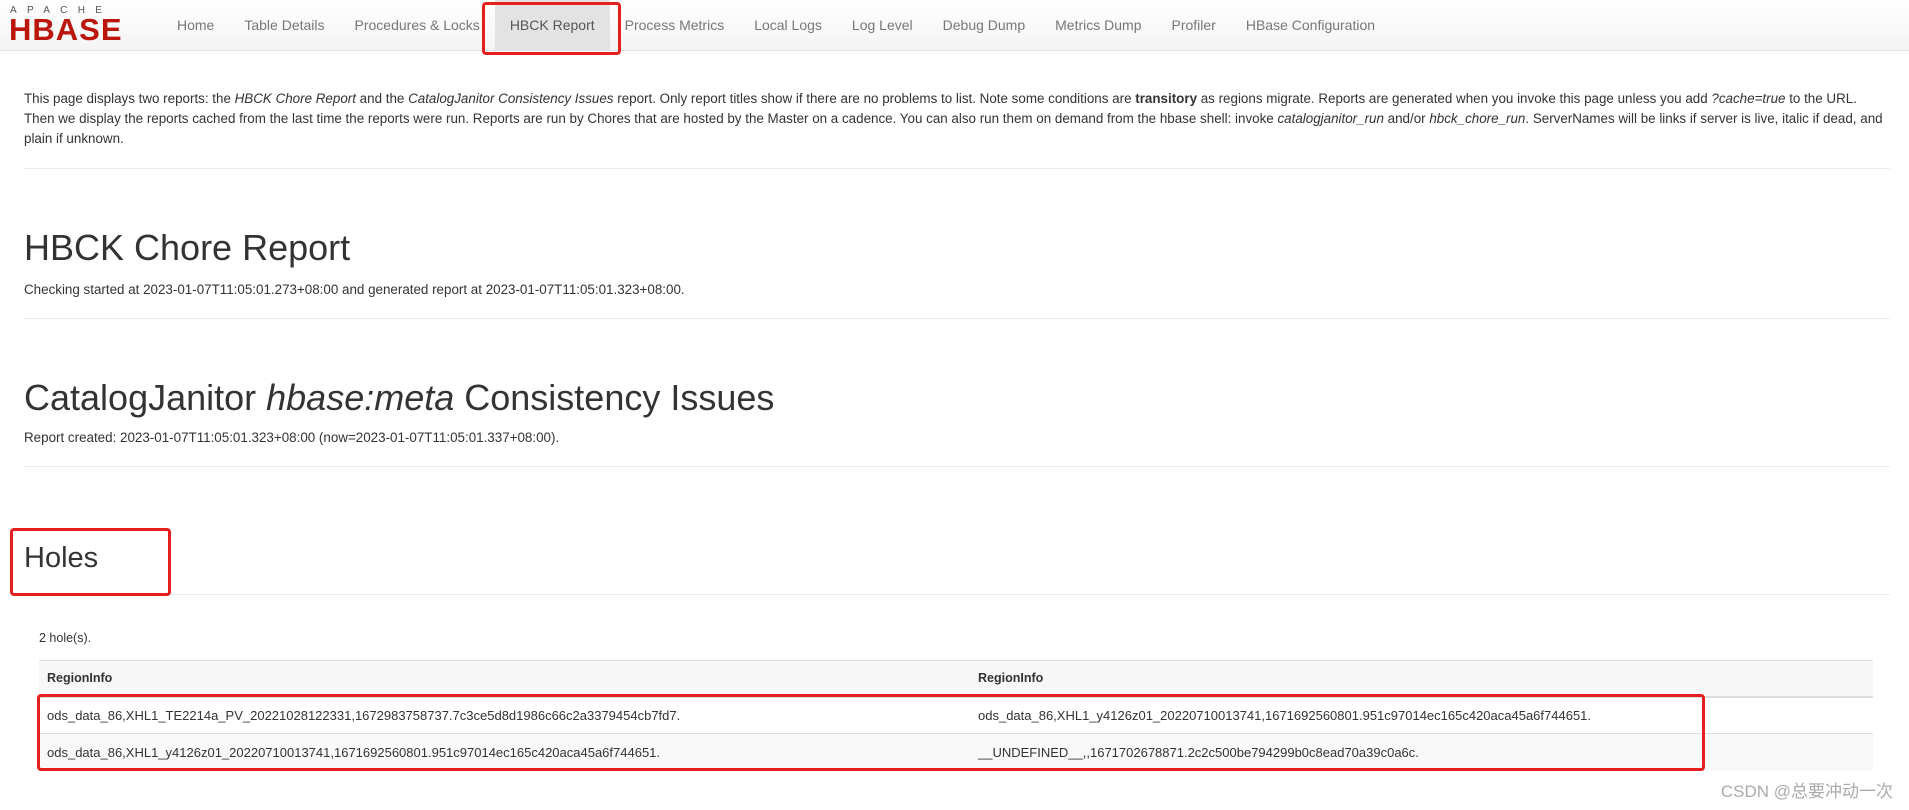  Describe the element at coordinates (295, 98) in the screenshot. I see `intro-hbck-chore-report: HBCK Chore Report` at that location.